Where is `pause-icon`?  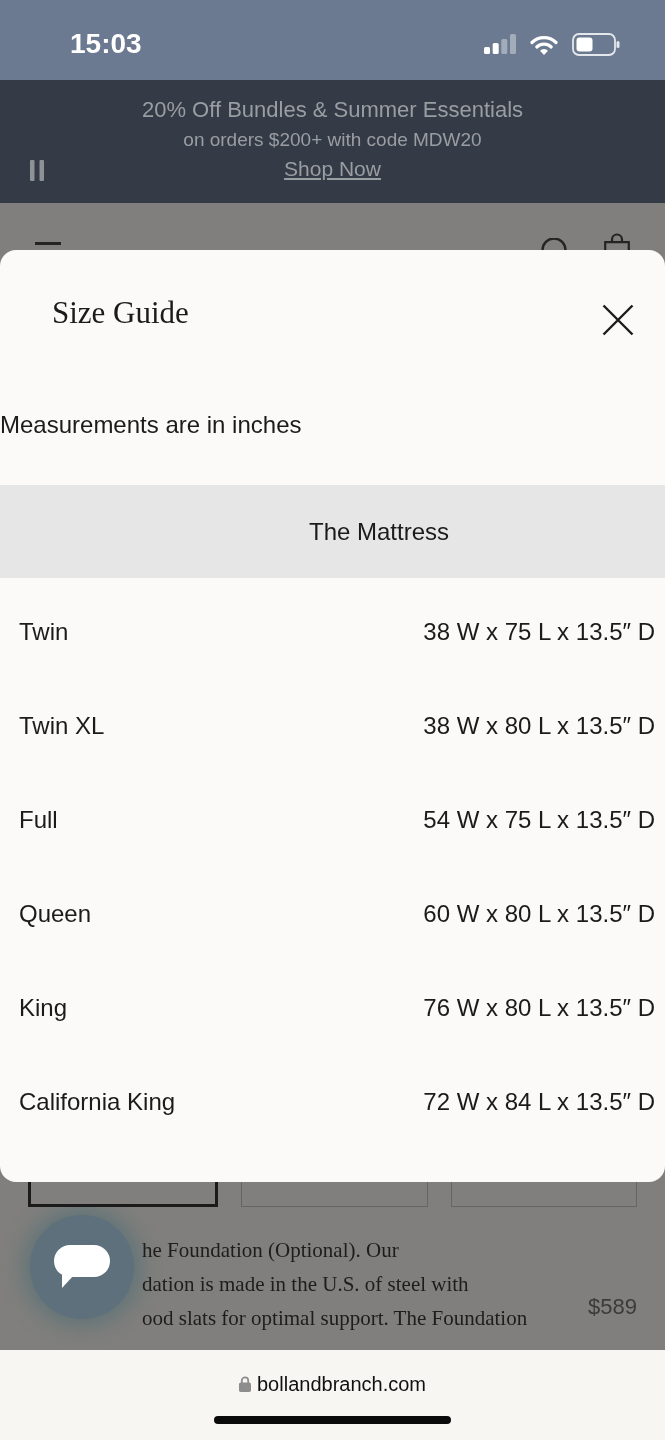
pause-icon is located at coordinates (37, 170).